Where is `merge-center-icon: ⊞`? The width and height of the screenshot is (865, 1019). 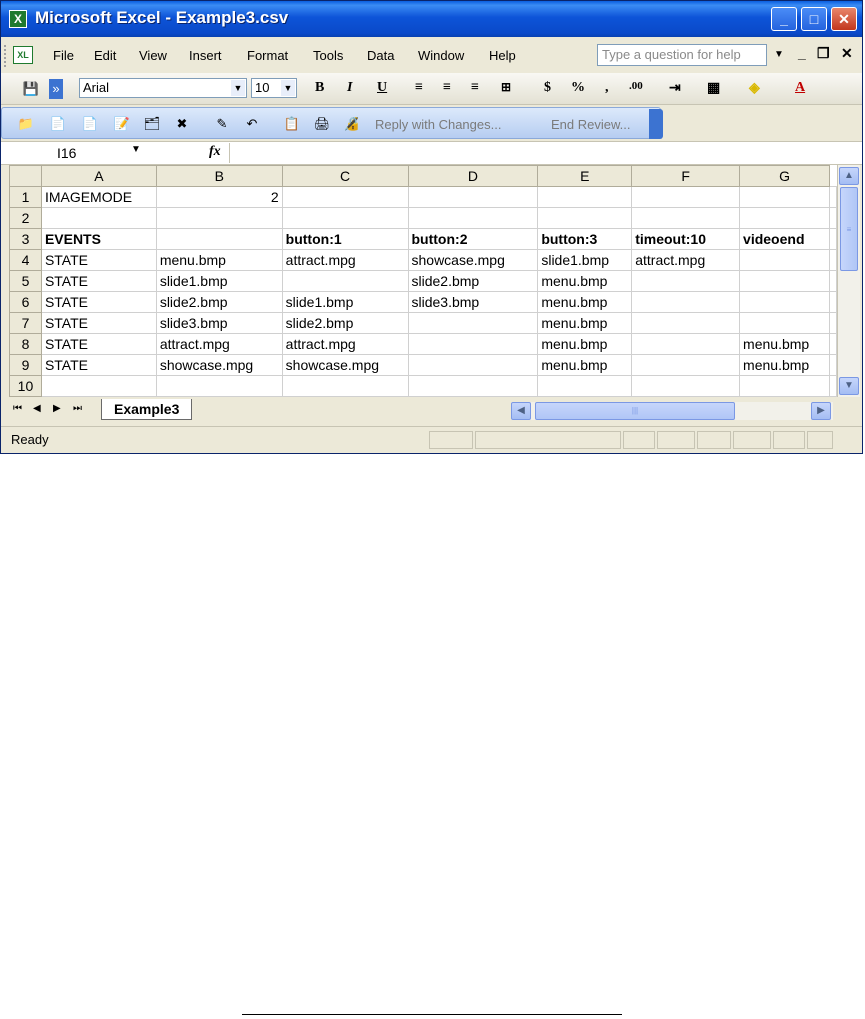
merge-center-icon: ⊞ is located at coordinates (506, 87).